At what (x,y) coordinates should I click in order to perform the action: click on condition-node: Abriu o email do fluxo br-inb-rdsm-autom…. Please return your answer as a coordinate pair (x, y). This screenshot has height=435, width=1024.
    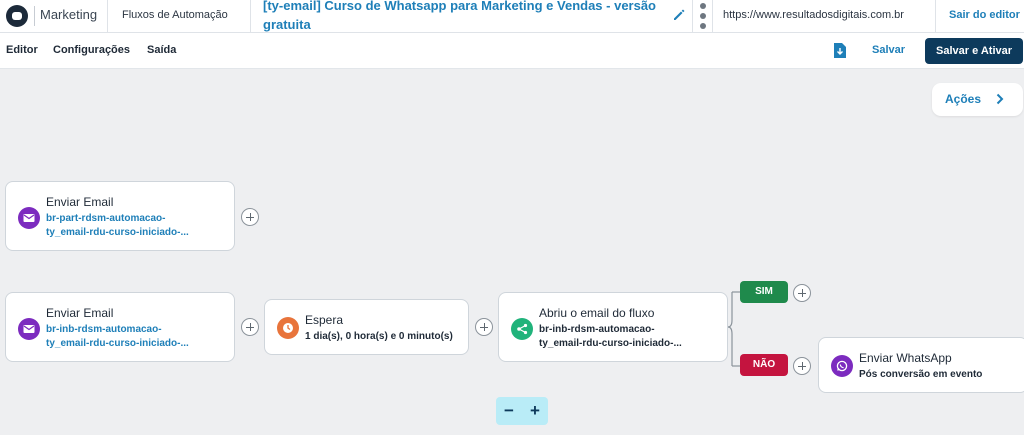
    Looking at the image, I should click on (613, 327).